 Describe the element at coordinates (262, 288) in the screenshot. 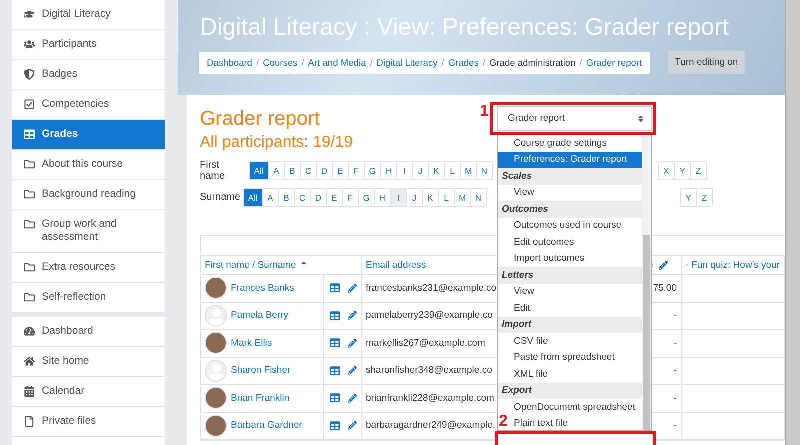

I see `student-name-link: Frances Banks` at that location.